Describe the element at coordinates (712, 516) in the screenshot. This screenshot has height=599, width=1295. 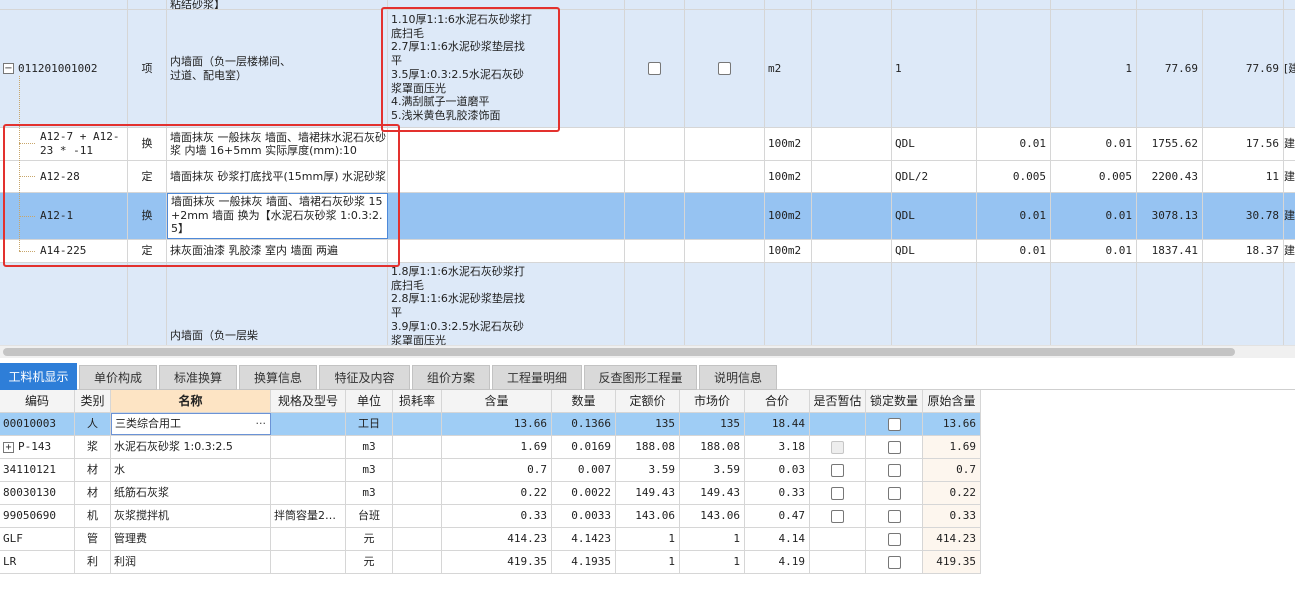
I see `market-price-cell: 143.06` at that location.